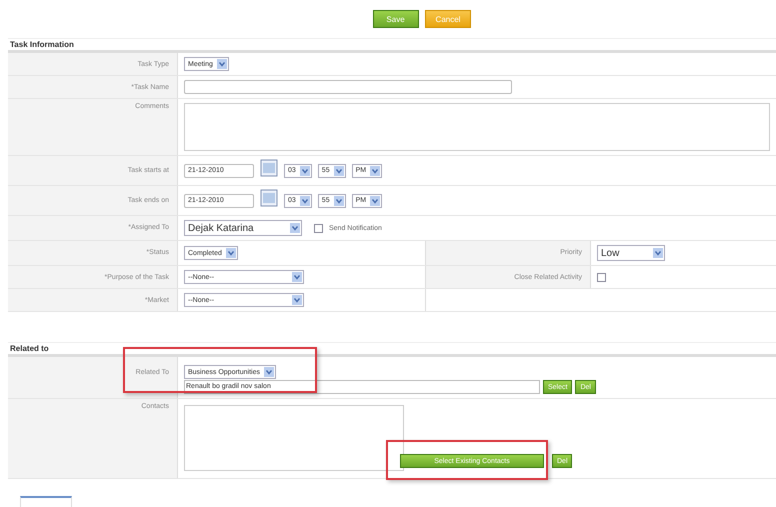  What do you see at coordinates (631, 253) in the screenshot?
I see `dropdown-select: Low` at bounding box center [631, 253].